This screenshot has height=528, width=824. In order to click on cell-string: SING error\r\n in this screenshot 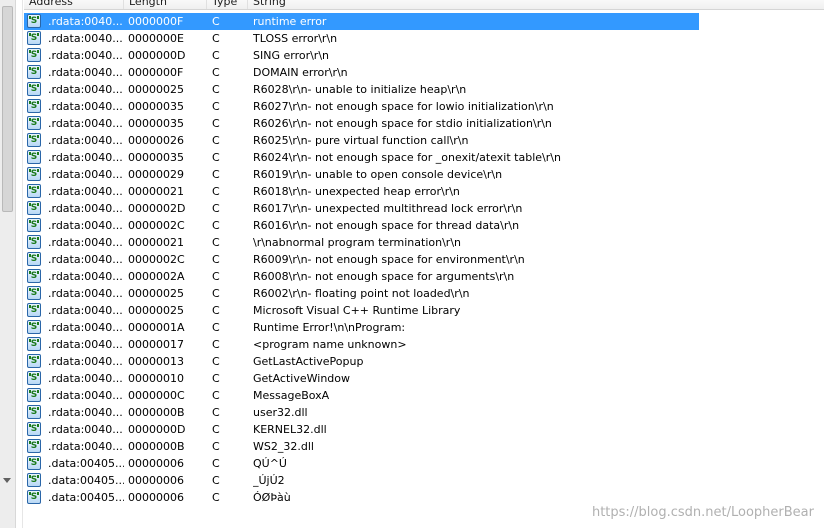, I will do `click(291, 55)`.